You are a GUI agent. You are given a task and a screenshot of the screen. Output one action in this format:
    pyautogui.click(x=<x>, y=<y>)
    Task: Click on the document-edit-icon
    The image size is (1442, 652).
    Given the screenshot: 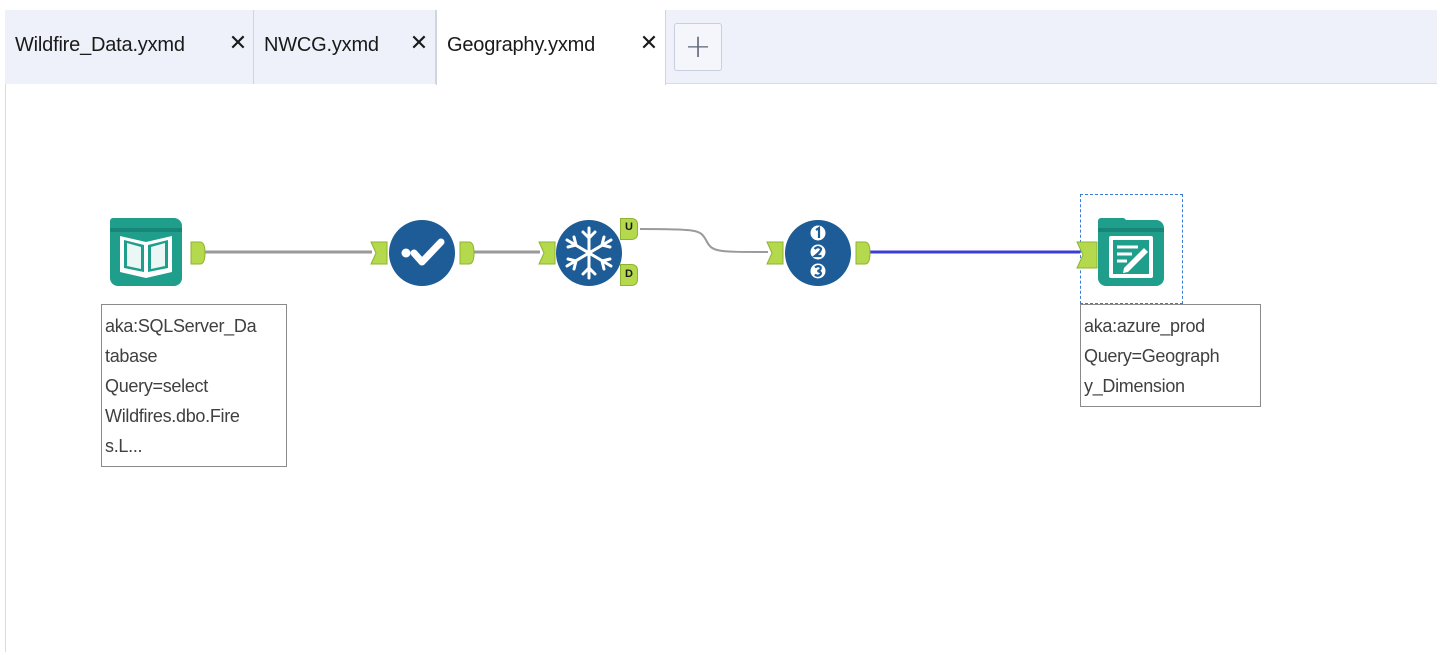 What is the action you would take?
    pyautogui.click(x=1131, y=257)
    